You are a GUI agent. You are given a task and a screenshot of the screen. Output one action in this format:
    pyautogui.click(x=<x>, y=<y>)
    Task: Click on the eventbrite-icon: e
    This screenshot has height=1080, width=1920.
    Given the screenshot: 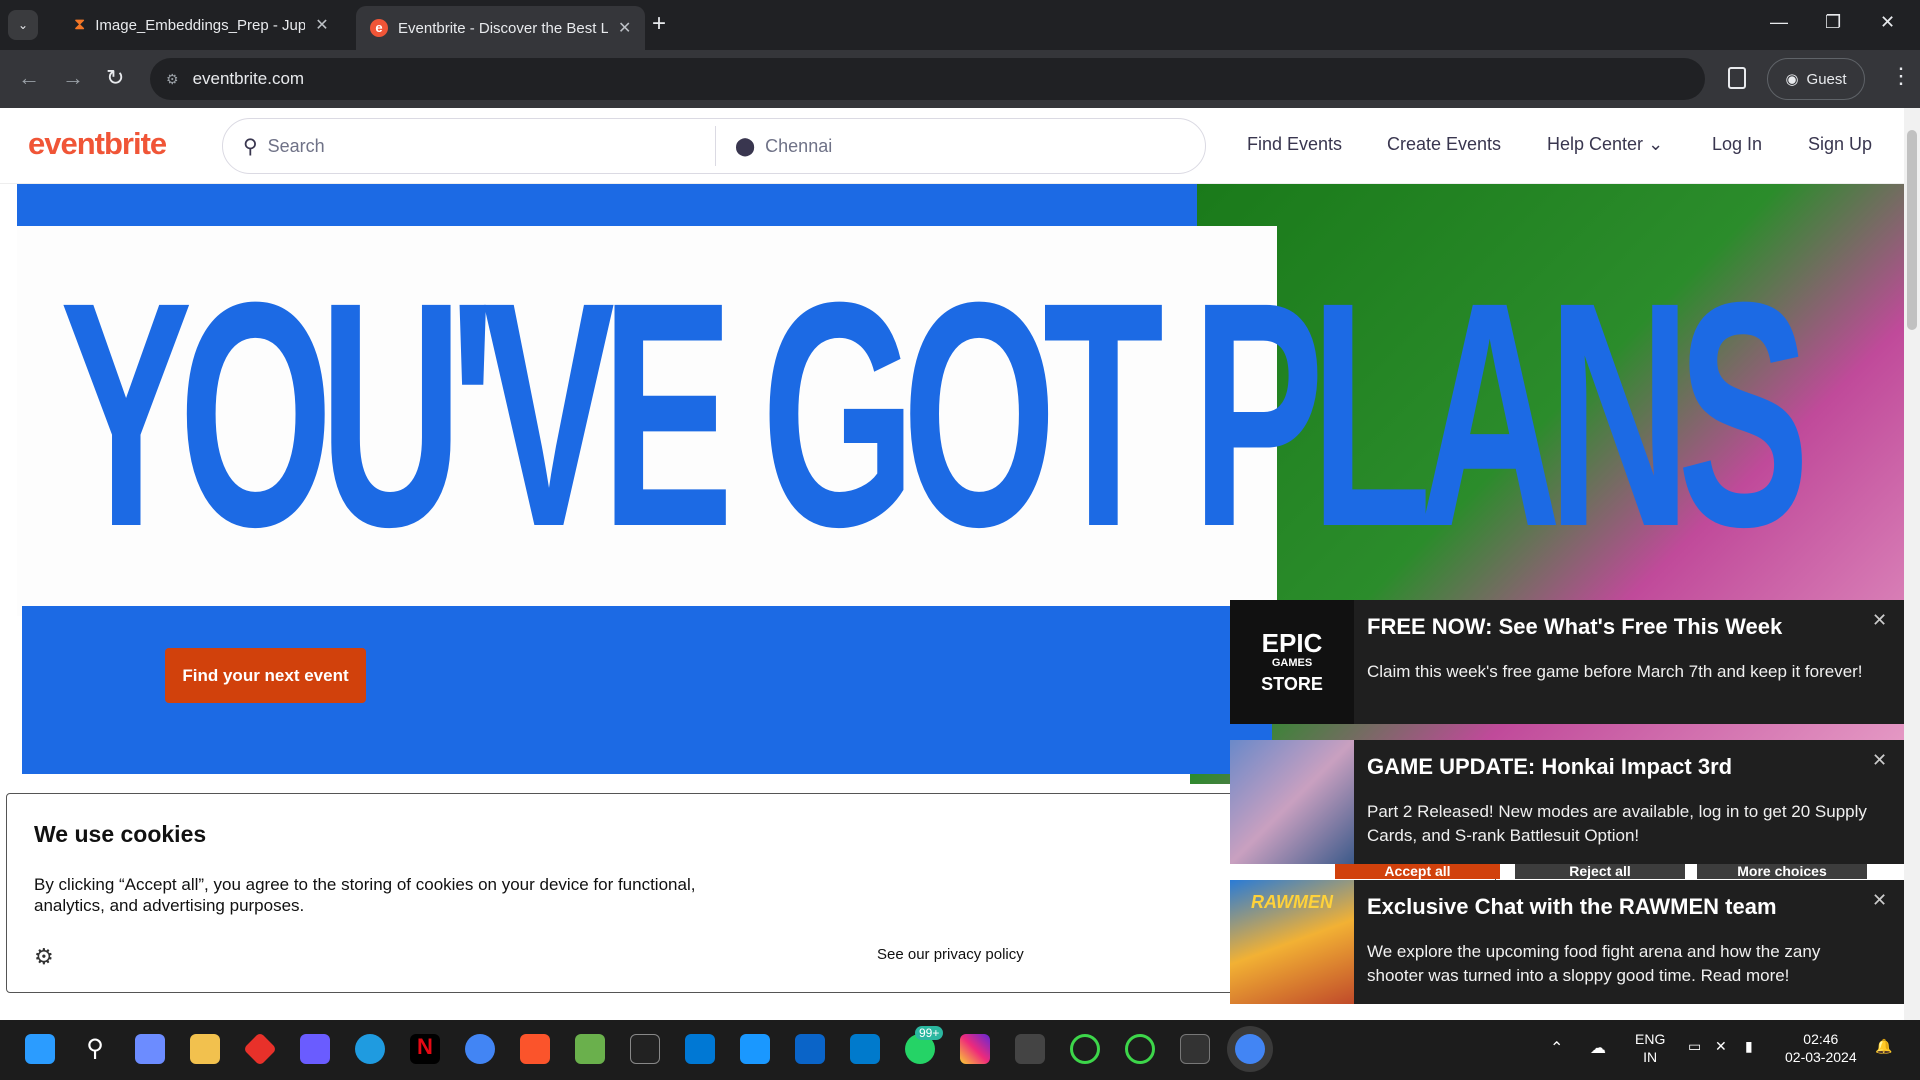 What is the action you would take?
    pyautogui.click(x=379, y=28)
    